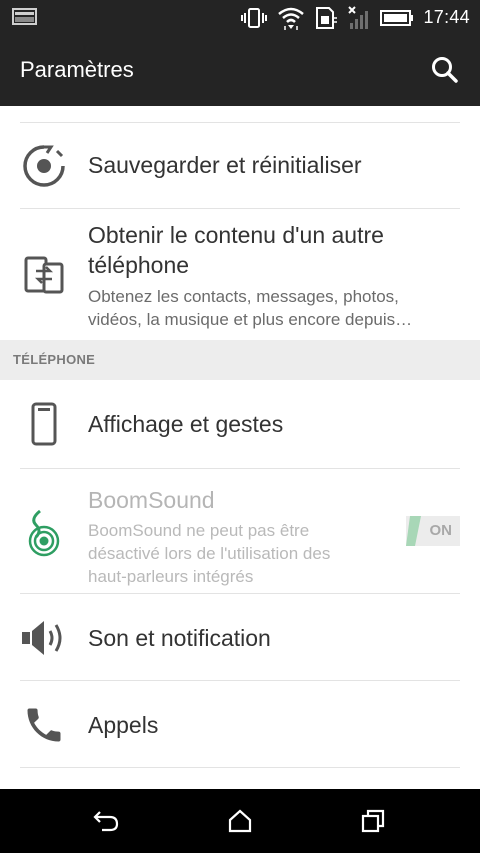 This screenshot has height=853, width=480. Describe the element at coordinates (240, 767) in the screenshot. I see `divider` at that location.